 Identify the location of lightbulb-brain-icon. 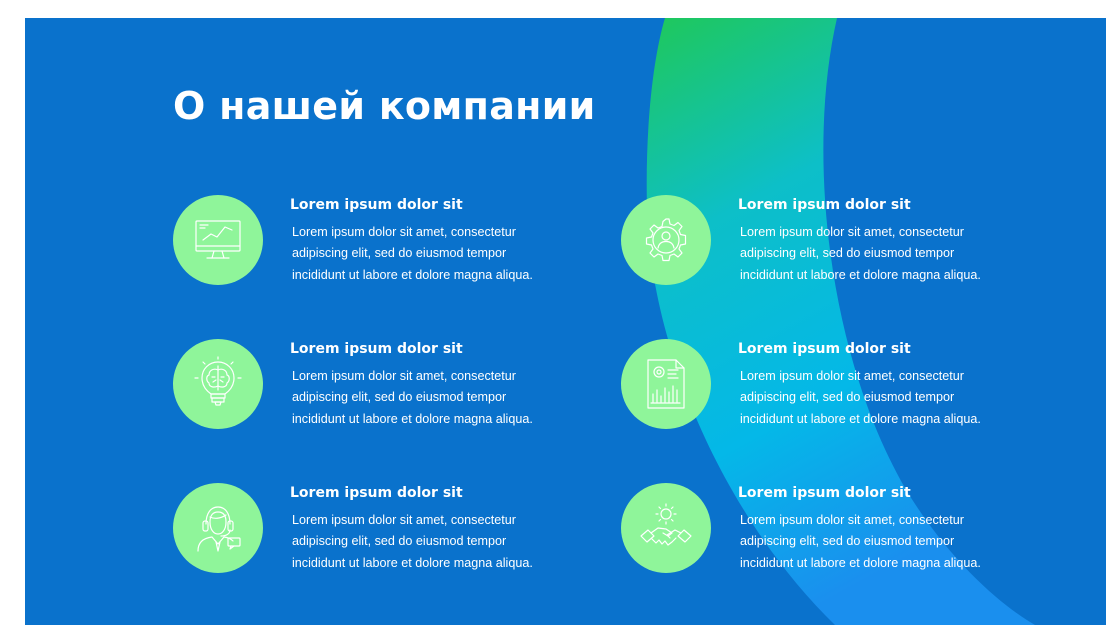
(218, 381).